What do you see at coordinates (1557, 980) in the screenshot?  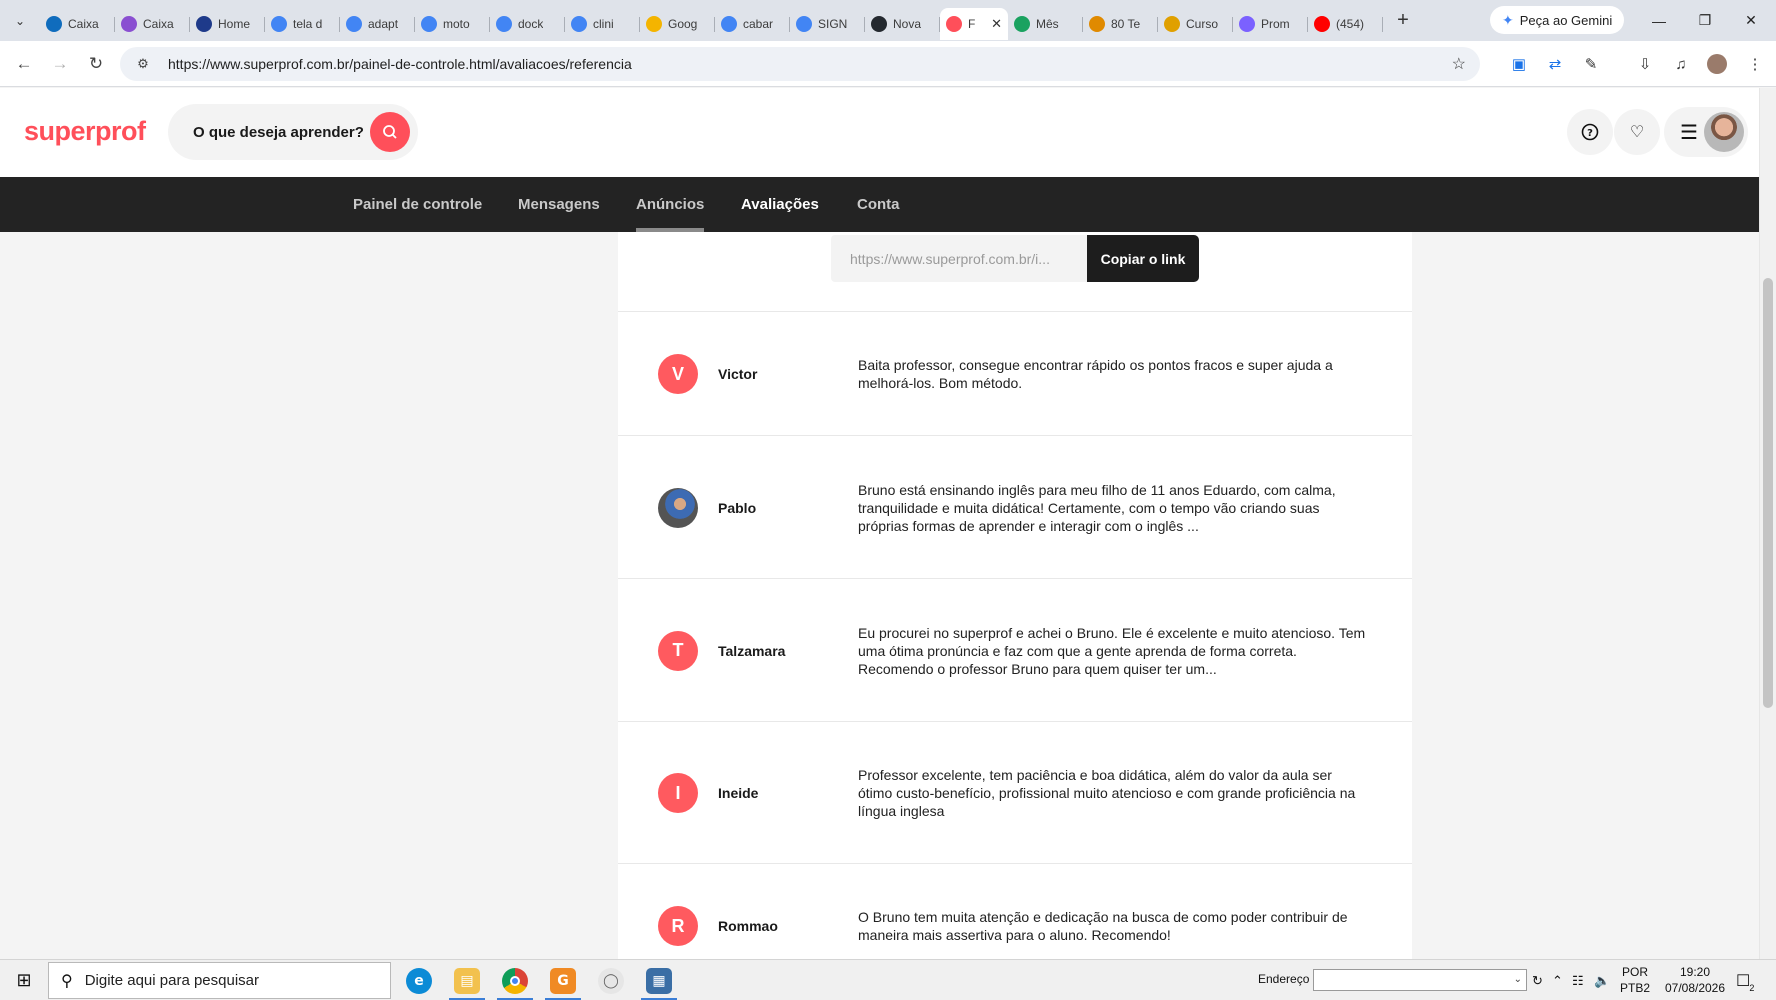 I see `tray-chevron-up-icon: ⌃` at bounding box center [1557, 980].